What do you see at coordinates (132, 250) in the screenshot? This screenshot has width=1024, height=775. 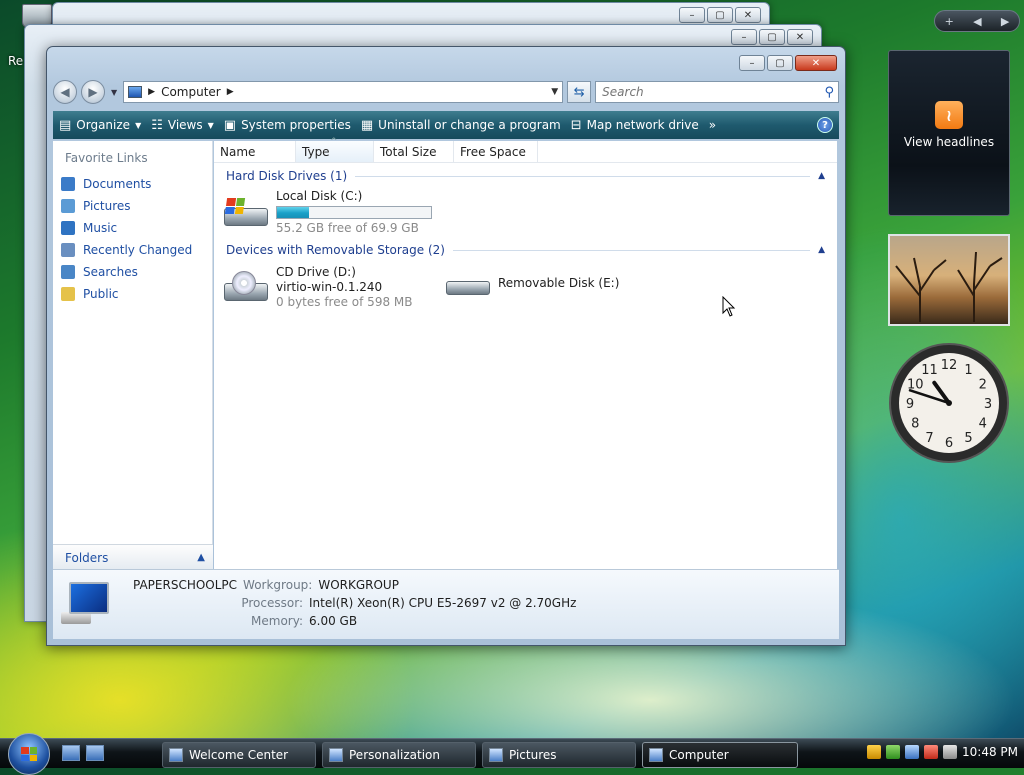 I see `nav-item-recently-changed: Recently Changed` at bounding box center [132, 250].